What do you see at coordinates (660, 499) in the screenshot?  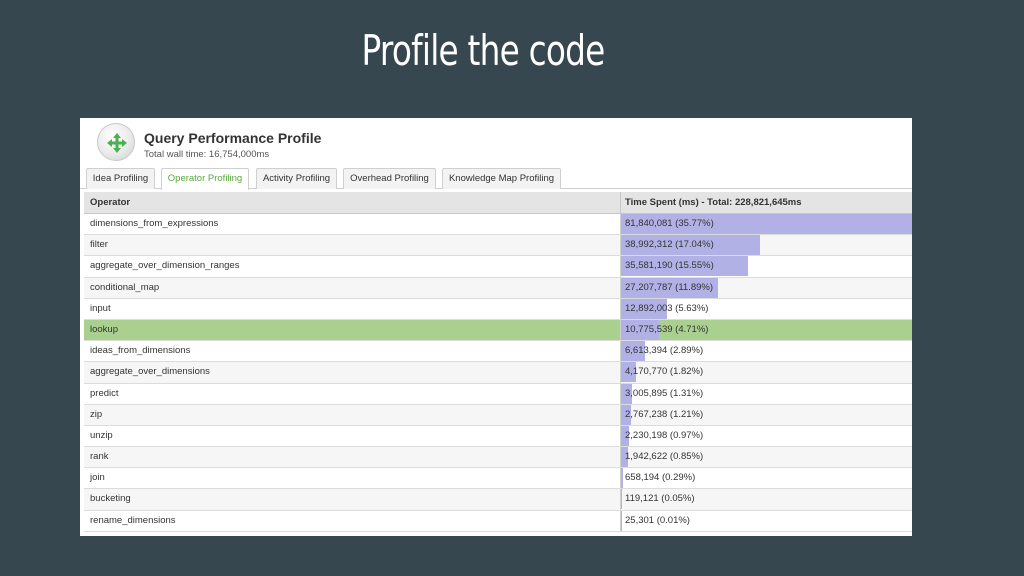 I see `time-value: 119,121 (0.05%)` at bounding box center [660, 499].